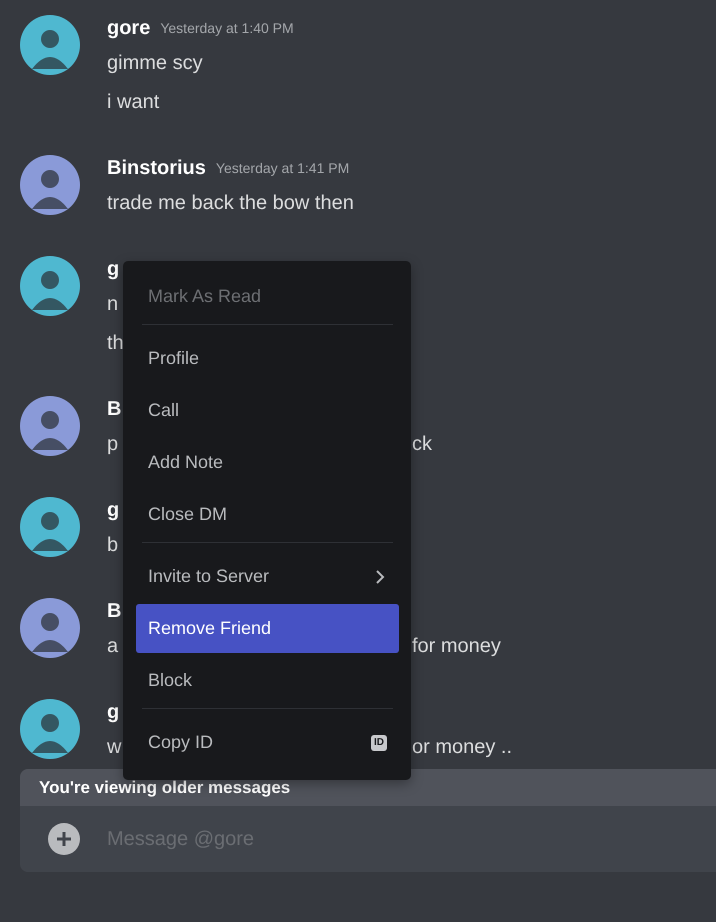 The image size is (716, 922). Describe the element at coordinates (128, 28) in the screenshot. I see `username: gore` at that location.